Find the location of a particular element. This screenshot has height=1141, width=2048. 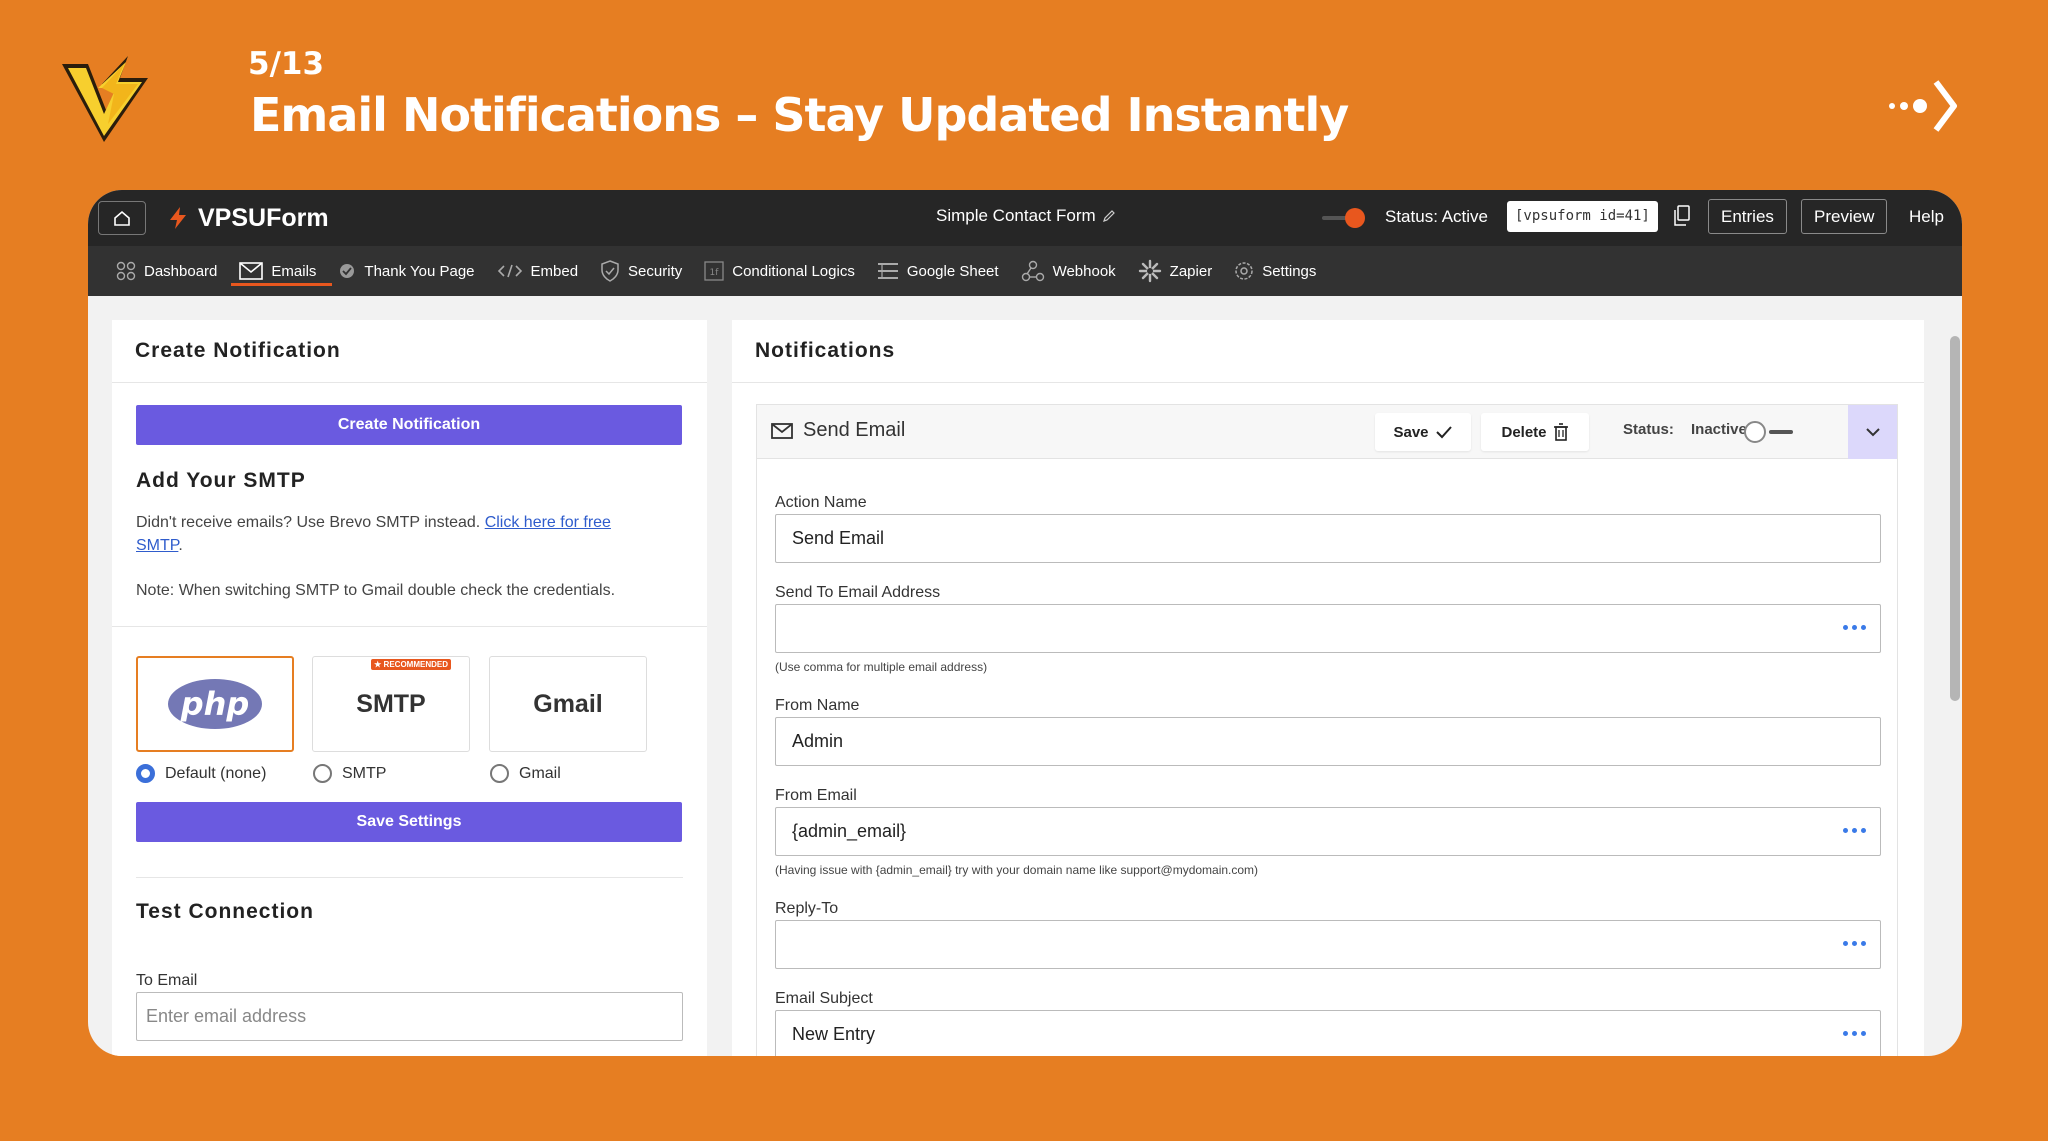

nav-thank-you-label: Thank You Page is located at coordinates (419, 271).